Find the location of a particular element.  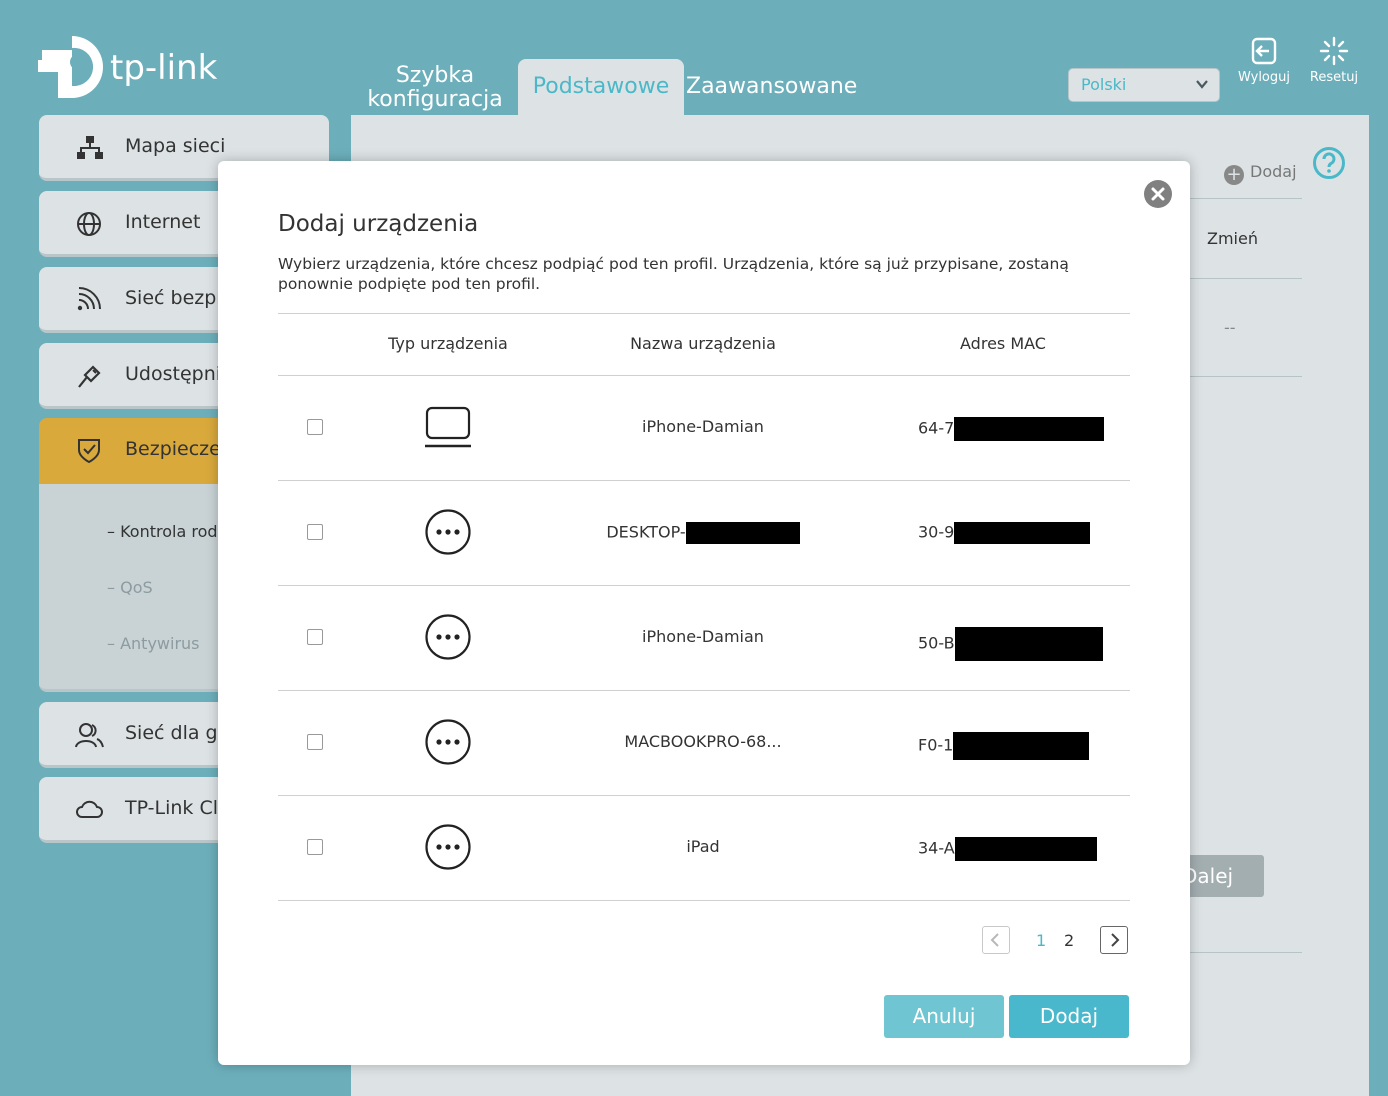

tp-link-logo: tp-link is located at coordinates (133, 69).